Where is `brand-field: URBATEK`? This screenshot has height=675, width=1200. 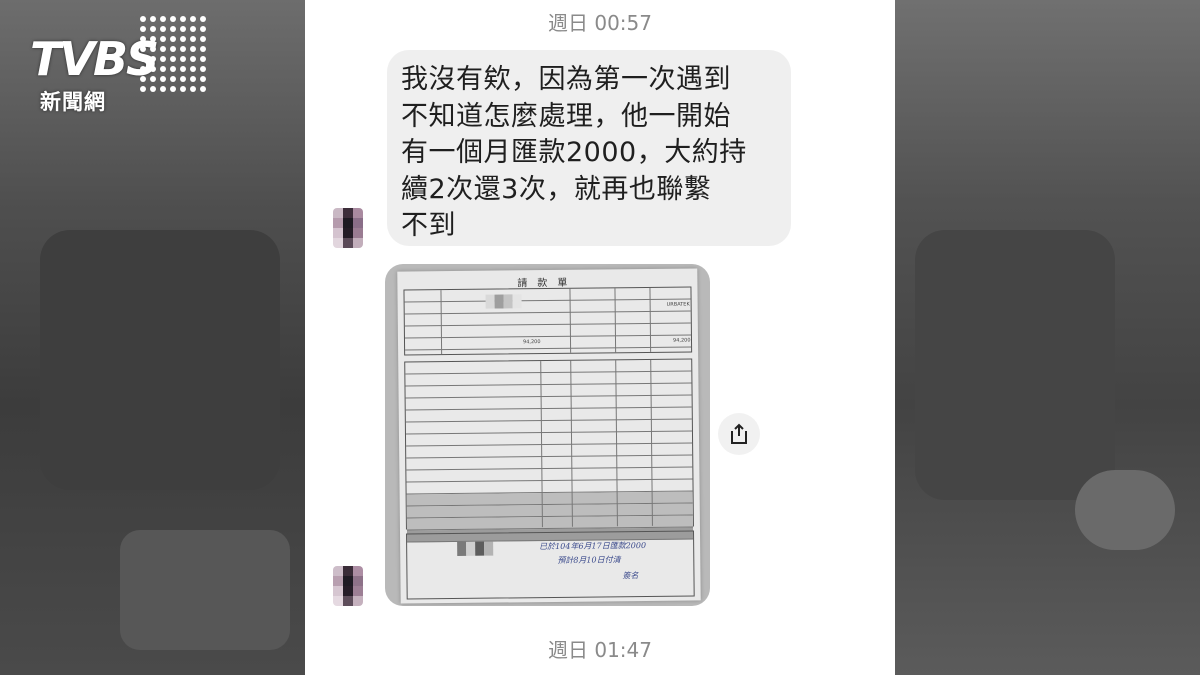 brand-field: URBATEK is located at coordinates (678, 304).